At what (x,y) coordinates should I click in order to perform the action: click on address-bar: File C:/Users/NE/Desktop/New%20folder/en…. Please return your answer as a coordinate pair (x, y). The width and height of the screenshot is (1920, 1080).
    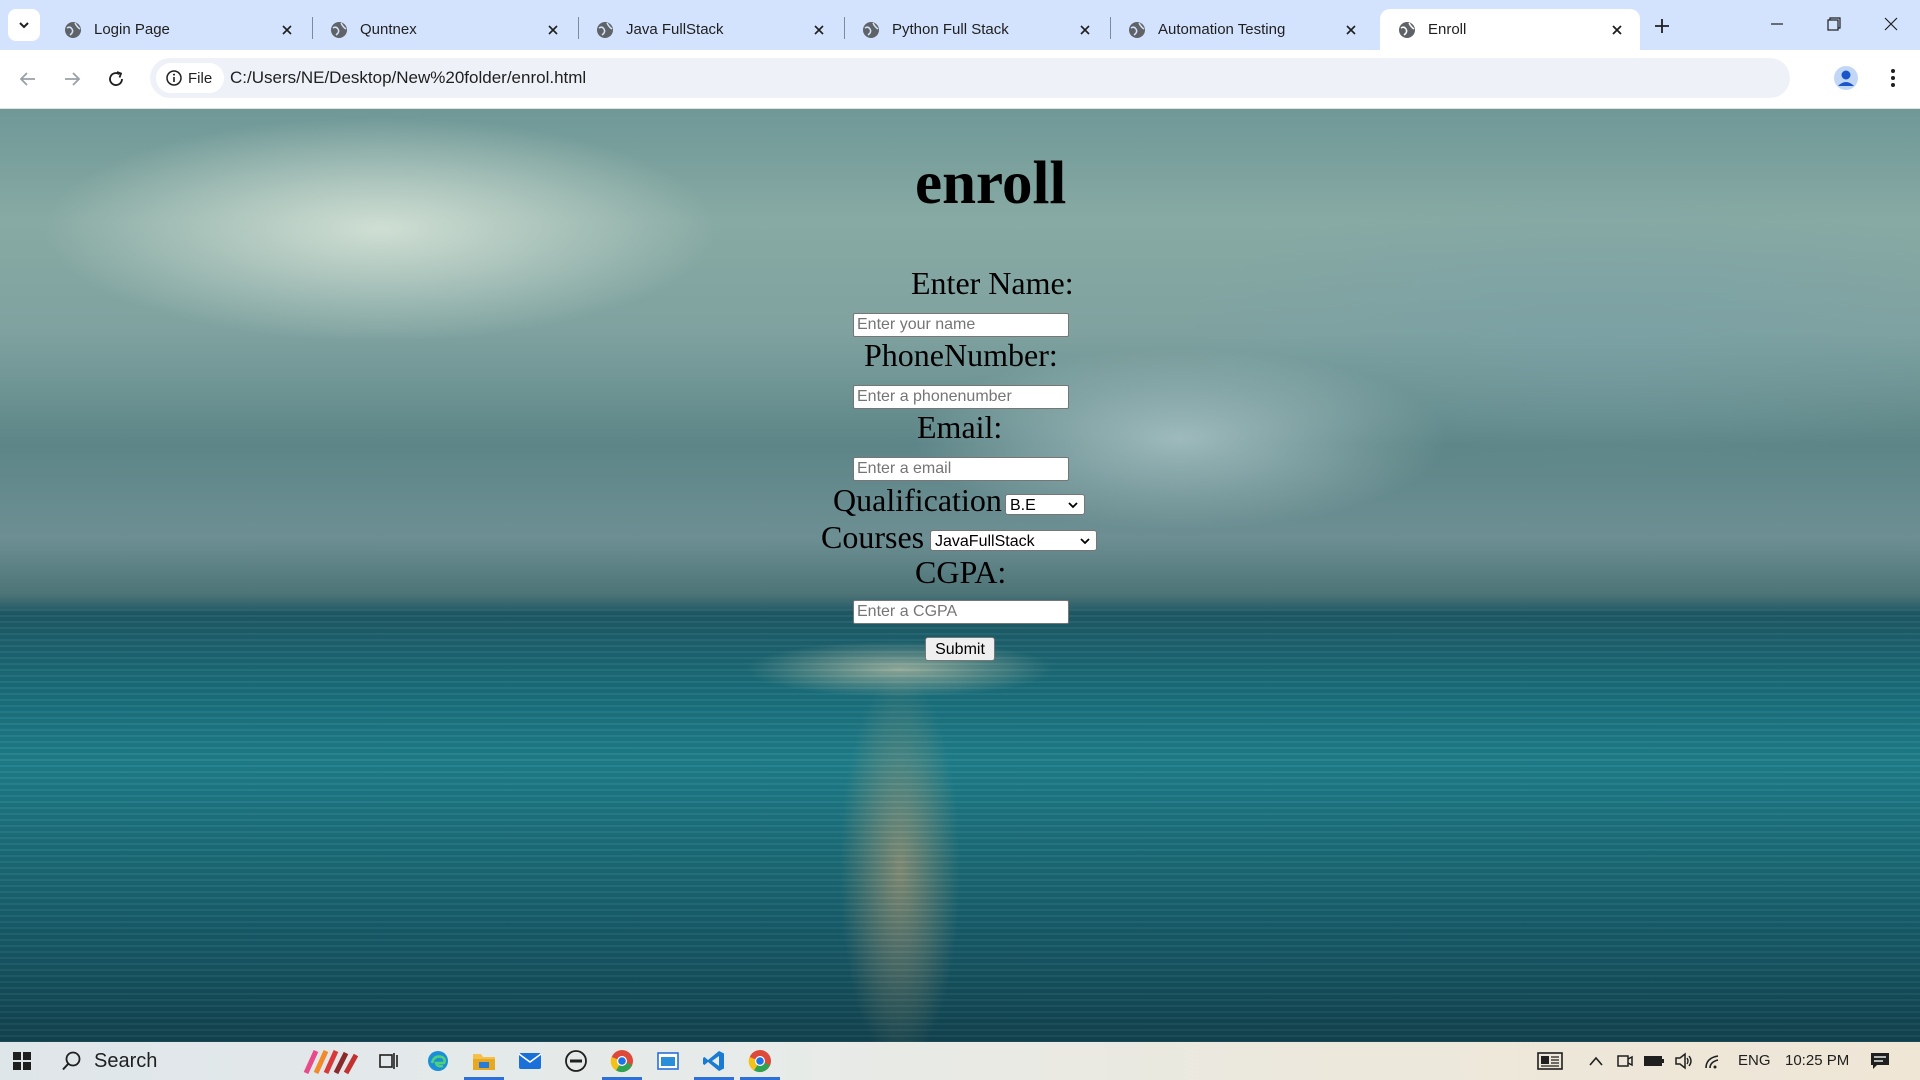
    Looking at the image, I should click on (970, 78).